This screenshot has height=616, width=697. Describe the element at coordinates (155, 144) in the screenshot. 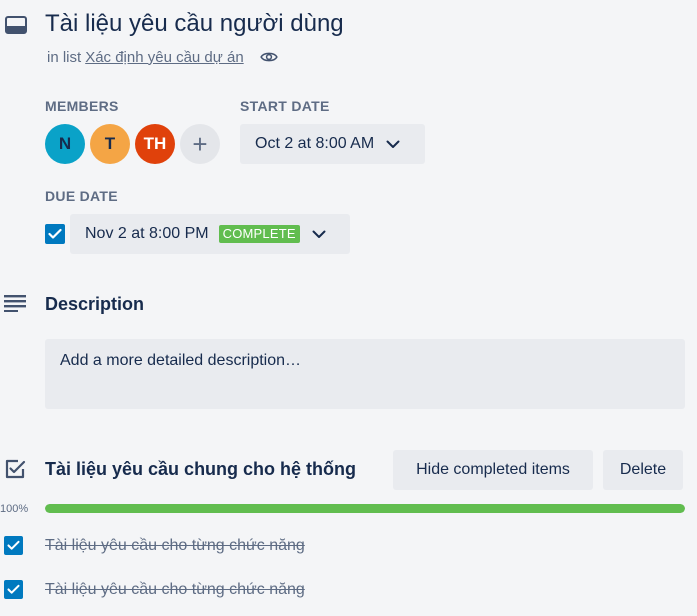

I see `avatar: TH` at that location.